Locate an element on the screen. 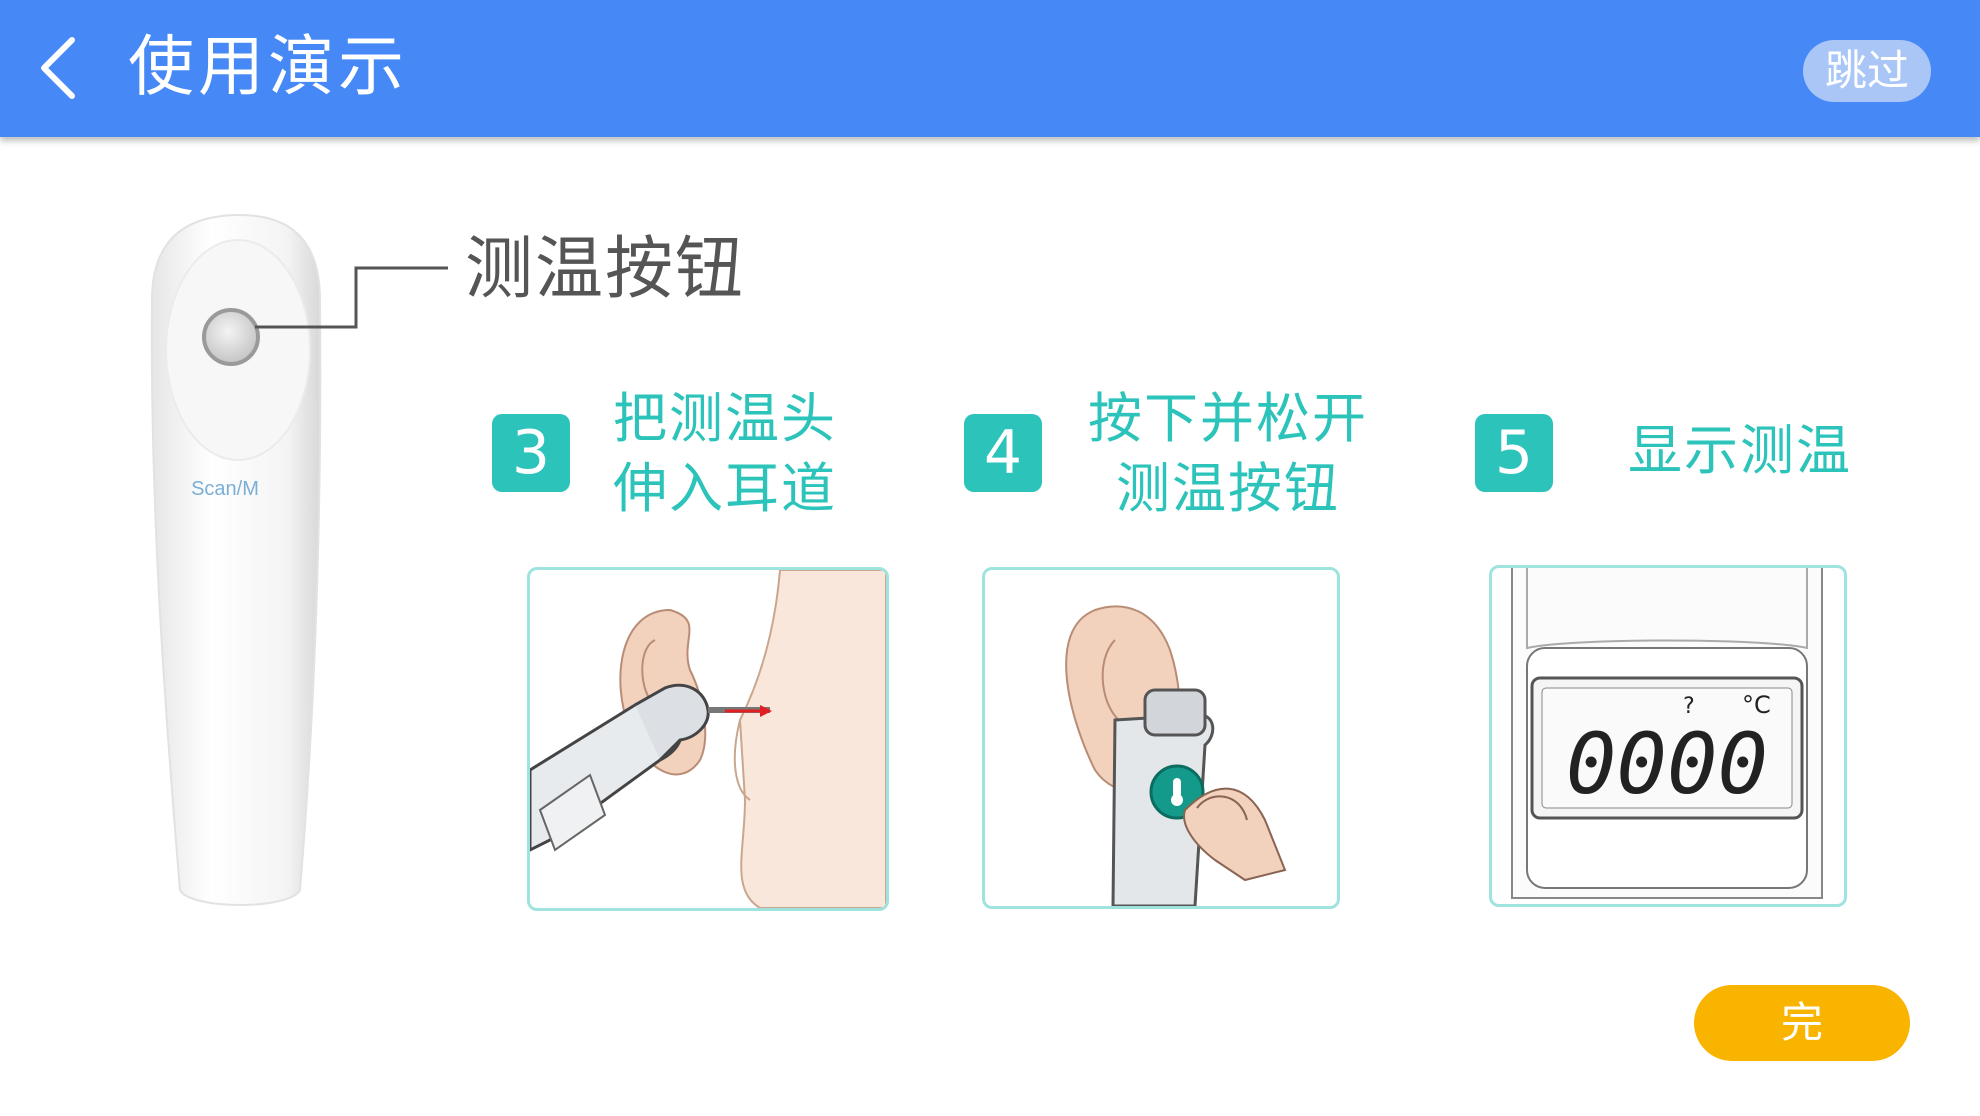 Image resolution: width=1980 pixels, height=1116 pixels. step-4-badge: 4 is located at coordinates (1003, 453).